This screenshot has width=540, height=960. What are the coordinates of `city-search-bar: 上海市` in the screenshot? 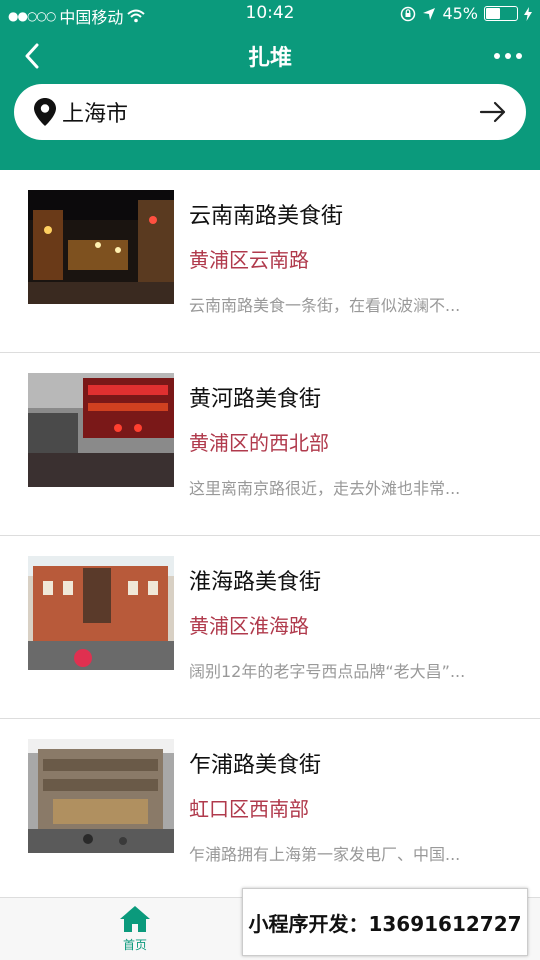 It's located at (270, 112).